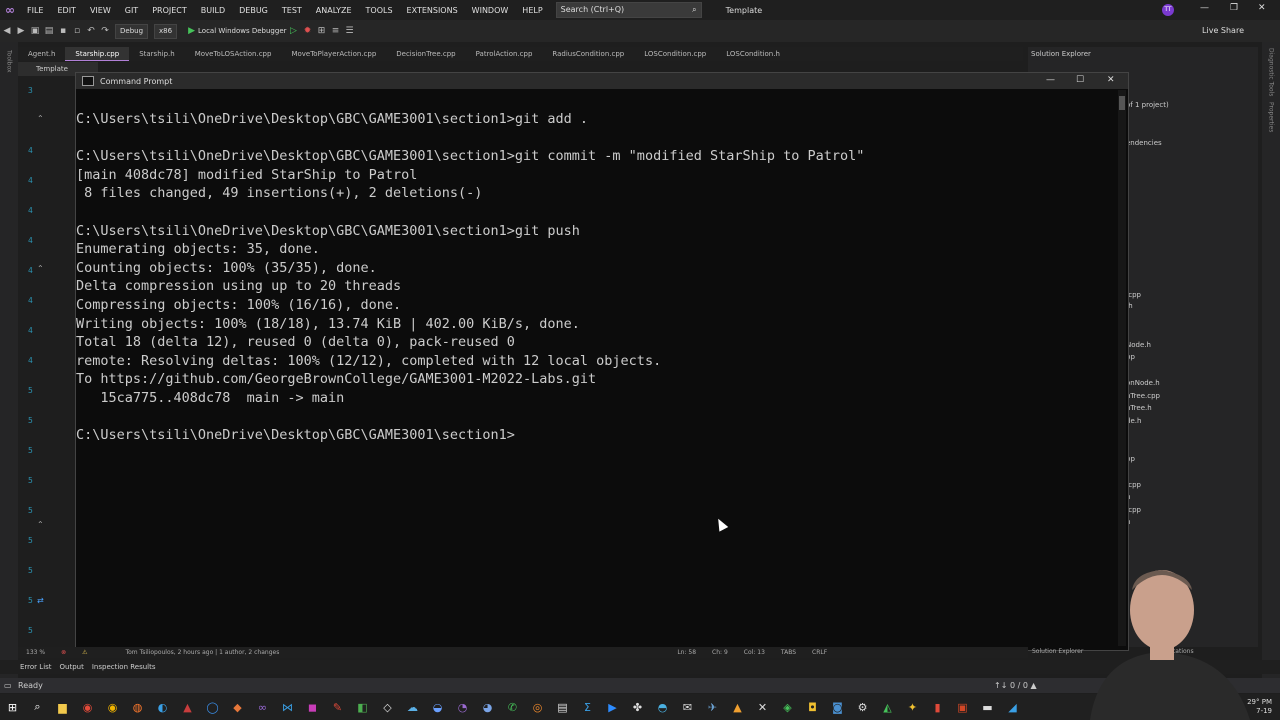 Image resolution: width=1280 pixels, height=720 pixels. Describe the element at coordinates (1080, 80) in the screenshot. I see `console-maximize-icon: ☐` at that location.